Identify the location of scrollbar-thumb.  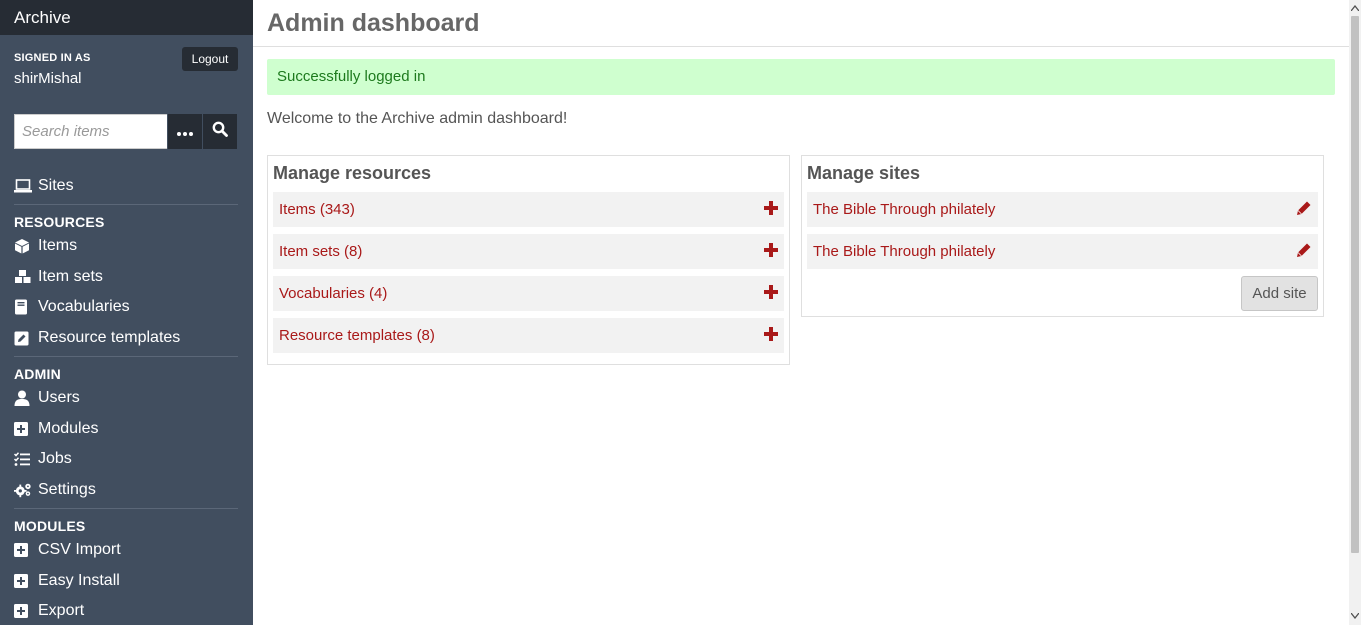
(1355, 284).